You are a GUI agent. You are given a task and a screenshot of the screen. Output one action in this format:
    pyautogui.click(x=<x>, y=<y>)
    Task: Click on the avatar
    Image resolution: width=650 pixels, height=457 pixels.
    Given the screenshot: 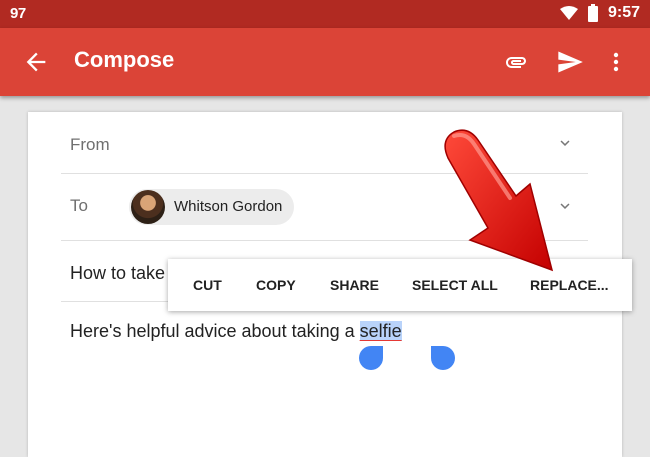 What is the action you would take?
    pyautogui.click(x=148, y=207)
    